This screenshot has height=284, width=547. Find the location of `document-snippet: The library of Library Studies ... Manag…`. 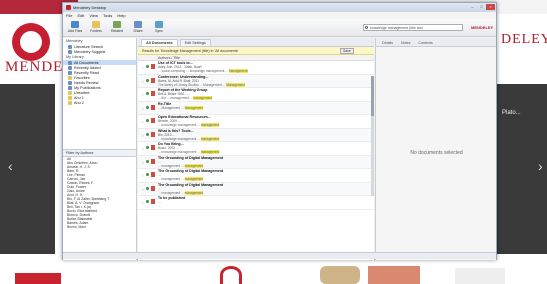

document-snippet: The library of Library Studies ... Manag… is located at coordinates (201, 84).